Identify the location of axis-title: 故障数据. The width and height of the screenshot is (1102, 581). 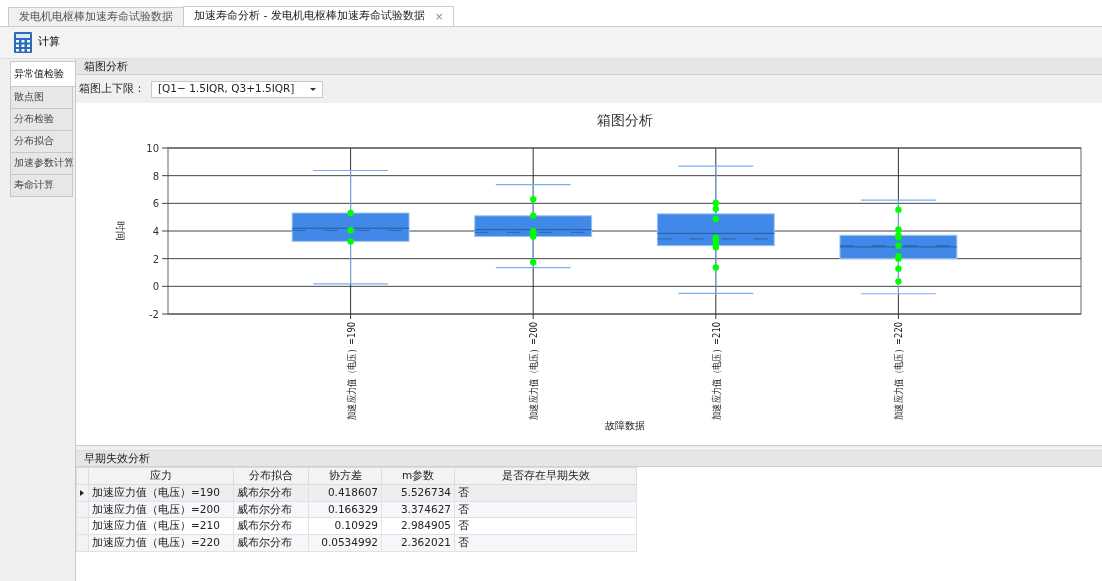
(624, 425).